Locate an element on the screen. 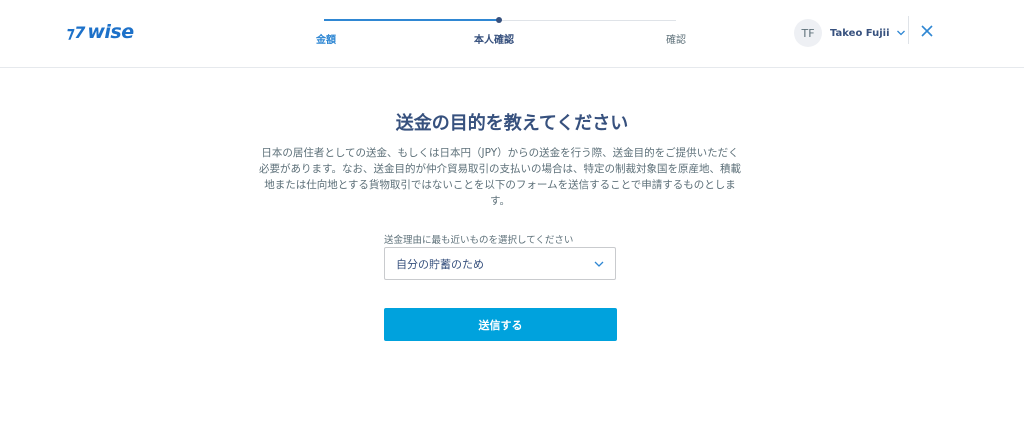 The height and width of the screenshot is (424, 1024). stepper-current-dot is located at coordinates (499, 20).